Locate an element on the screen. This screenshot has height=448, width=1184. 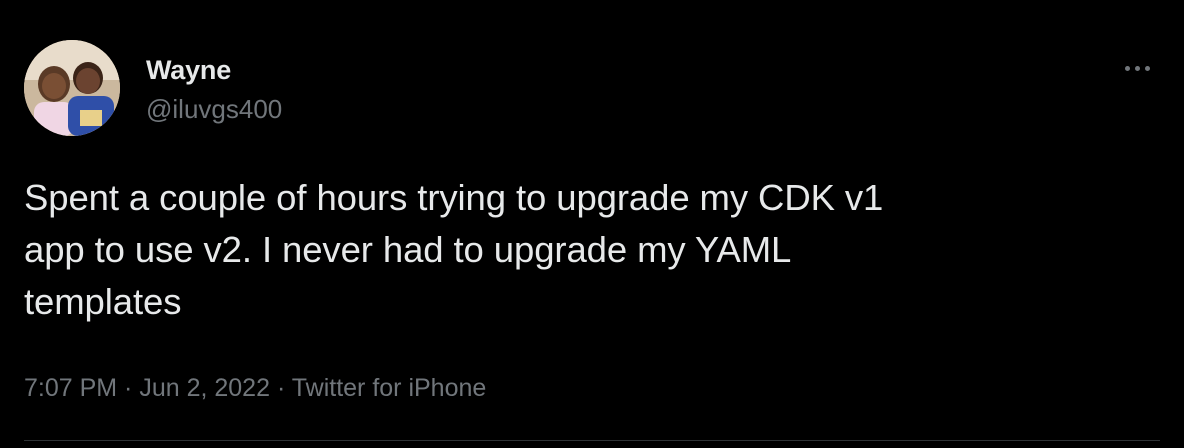
more-options-icon is located at coordinates (1137, 68).